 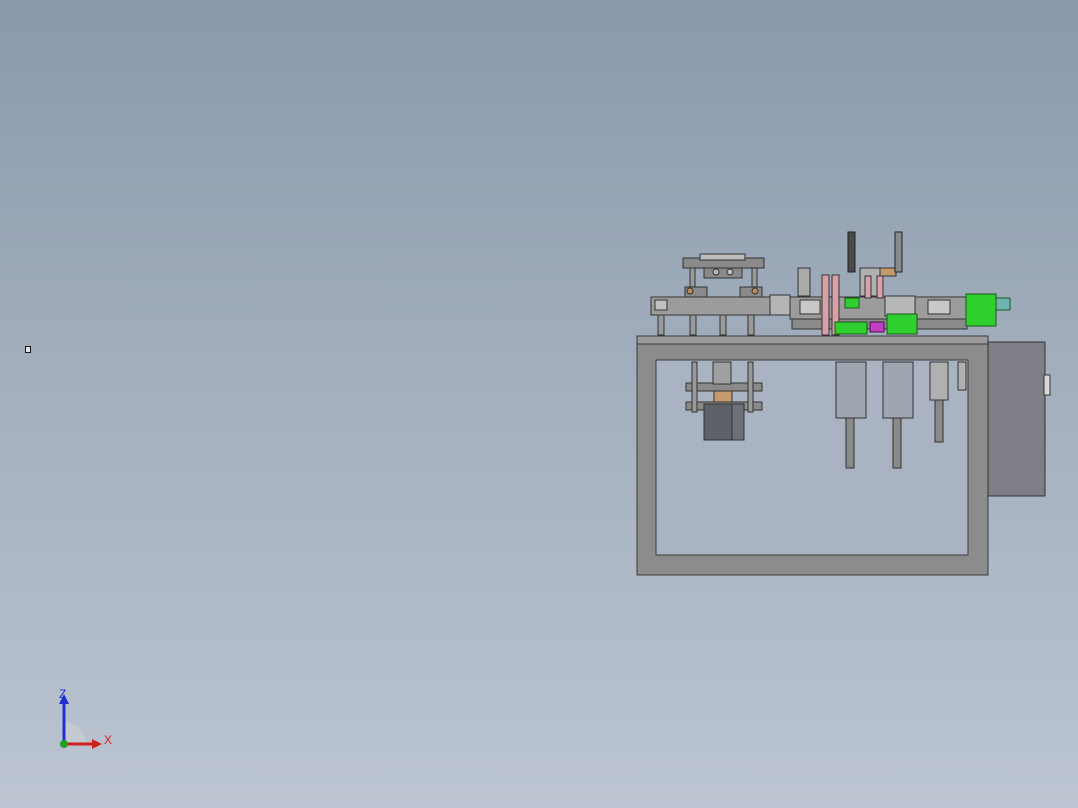 I want to click on press-unit-upper, so click(x=721, y=294).